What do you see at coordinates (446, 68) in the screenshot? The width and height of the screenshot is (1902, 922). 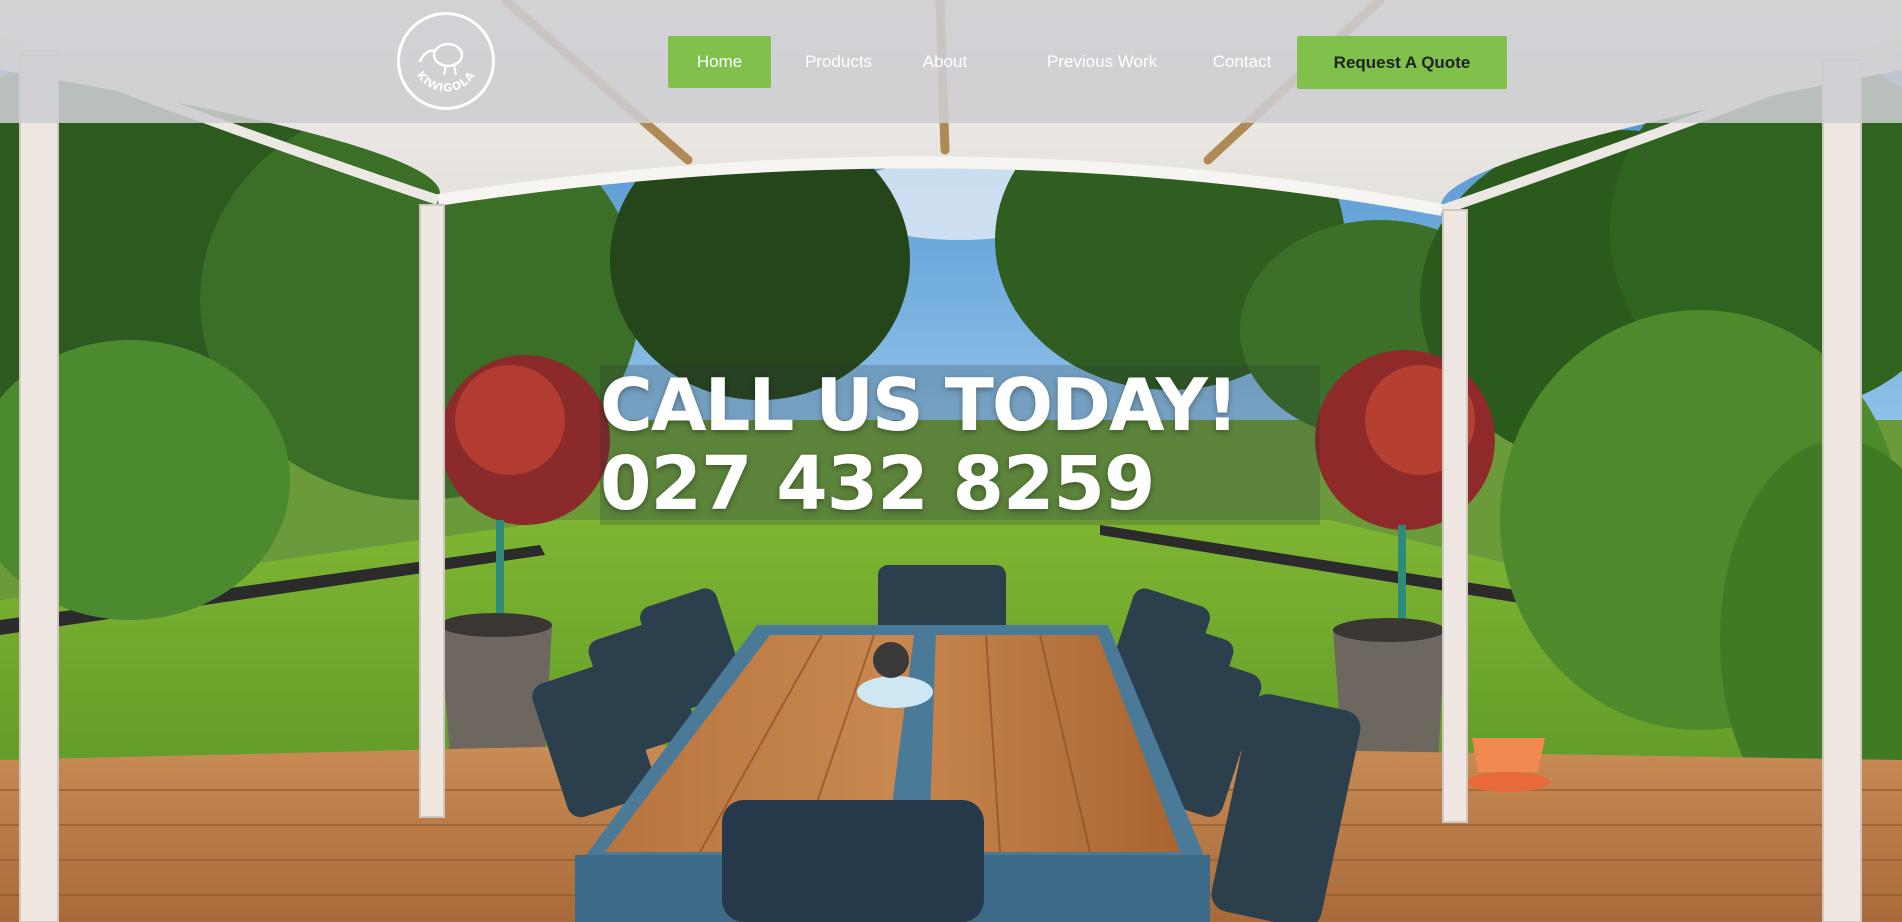 I see `kiwi-bird-icon: KIWIGOLA` at bounding box center [446, 68].